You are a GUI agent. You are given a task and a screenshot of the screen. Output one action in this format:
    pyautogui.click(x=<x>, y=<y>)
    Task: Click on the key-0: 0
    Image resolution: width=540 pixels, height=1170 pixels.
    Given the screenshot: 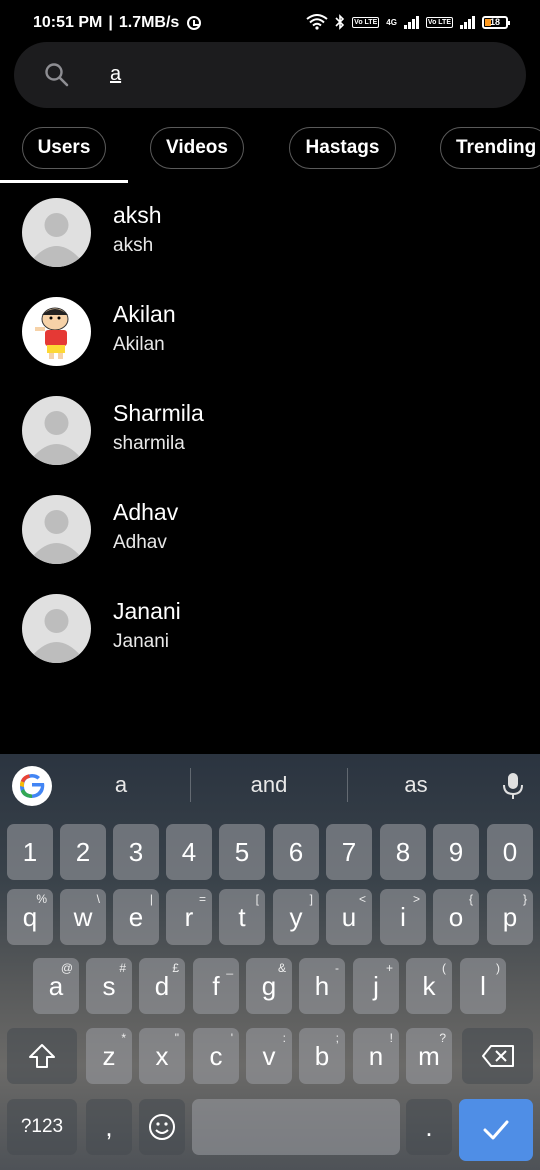 What is the action you would take?
    pyautogui.click(x=510, y=852)
    